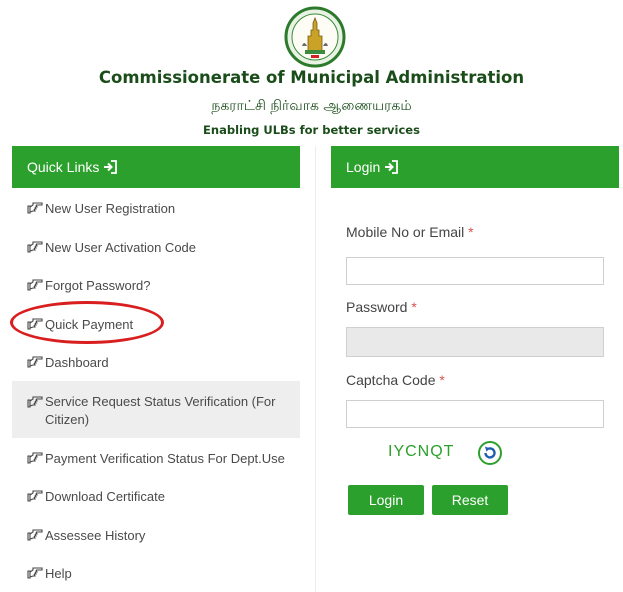 This screenshot has height=592, width=623. Describe the element at coordinates (98, 285) in the screenshot. I see `quick-link-label: Forgot Password?` at that location.